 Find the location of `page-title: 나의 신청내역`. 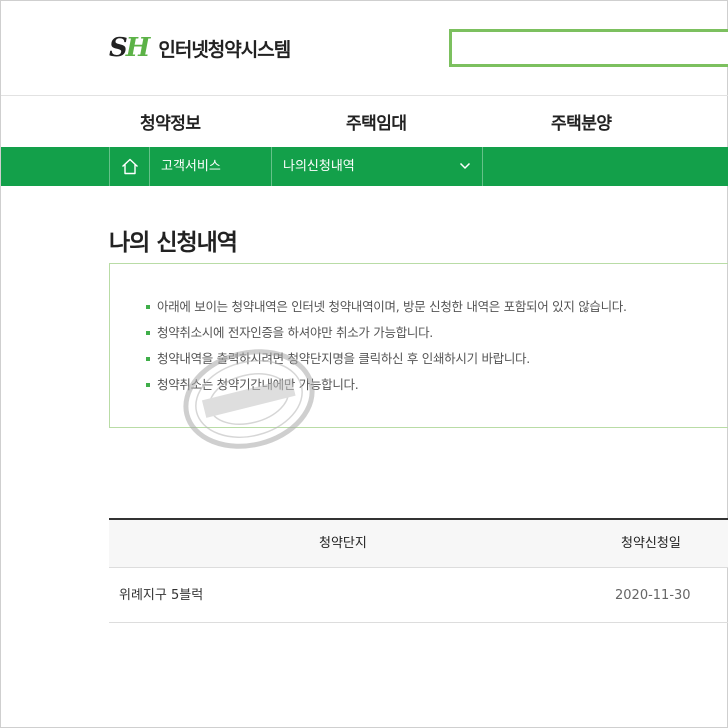

page-title: 나의 신청내역 is located at coordinates (173, 243).